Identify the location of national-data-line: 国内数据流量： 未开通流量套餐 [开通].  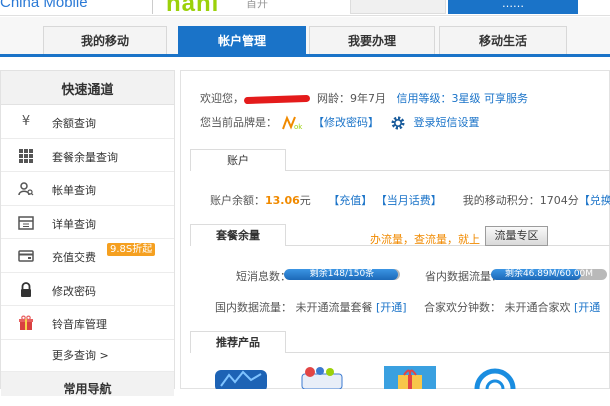
(311, 307).